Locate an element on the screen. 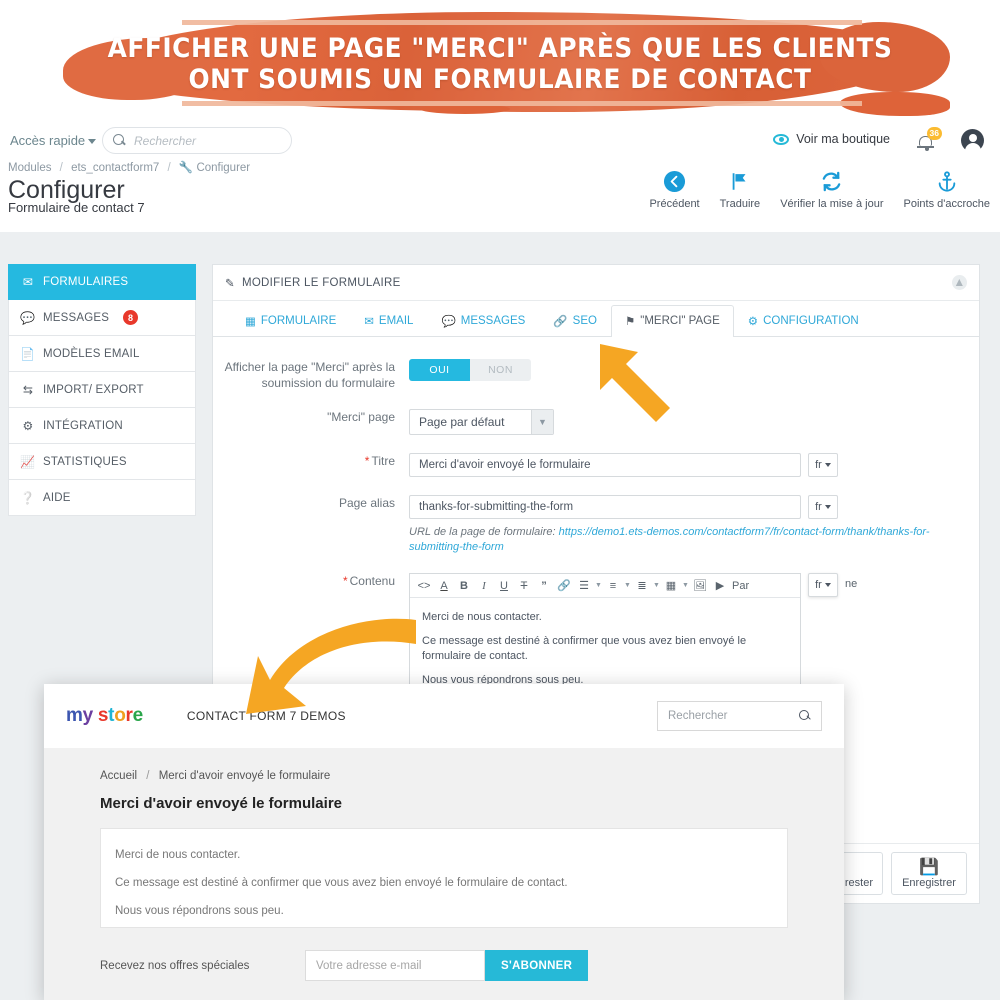  field-label-content-text: Contenu is located at coordinates (372, 581).